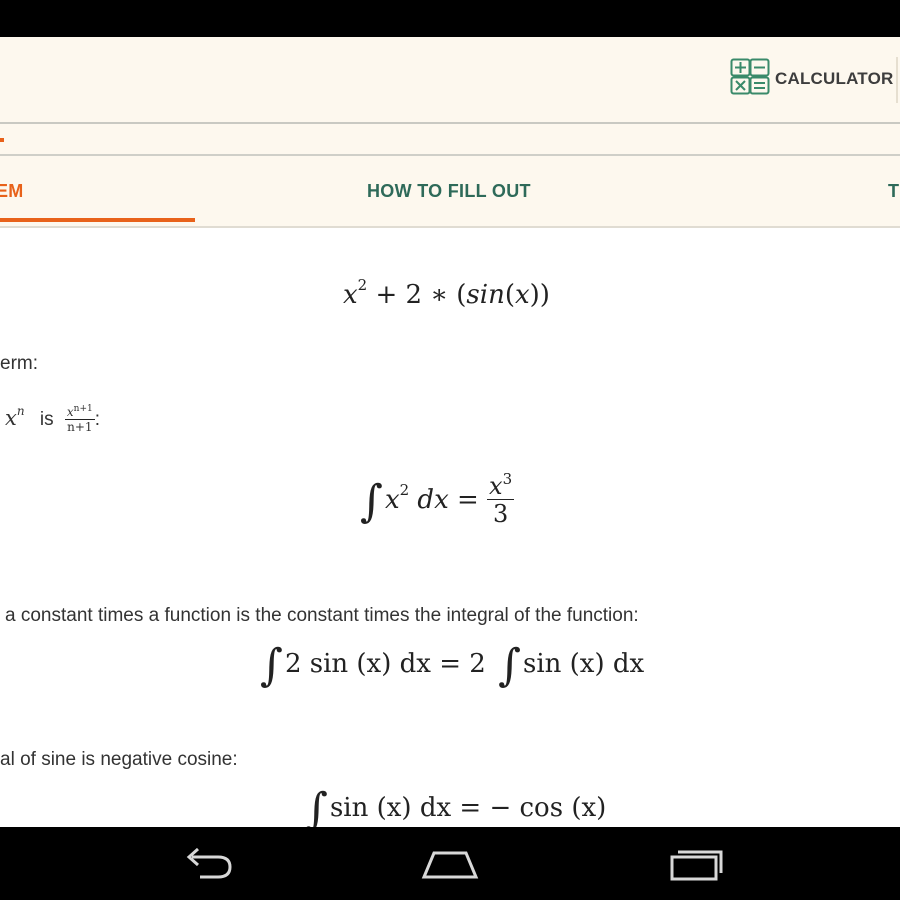  Describe the element at coordinates (53, 419) in the screenshot. I see `power-rule-line: xn is xn+1 n+1 :` at that location.